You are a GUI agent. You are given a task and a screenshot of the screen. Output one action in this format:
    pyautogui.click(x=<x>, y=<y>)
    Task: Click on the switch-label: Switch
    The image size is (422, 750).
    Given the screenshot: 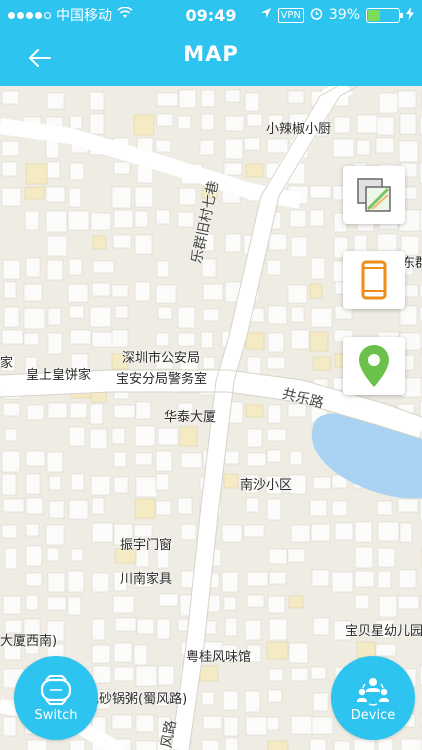 What is the action you would take?
    pyautogui.click(x=56, y=715)
    